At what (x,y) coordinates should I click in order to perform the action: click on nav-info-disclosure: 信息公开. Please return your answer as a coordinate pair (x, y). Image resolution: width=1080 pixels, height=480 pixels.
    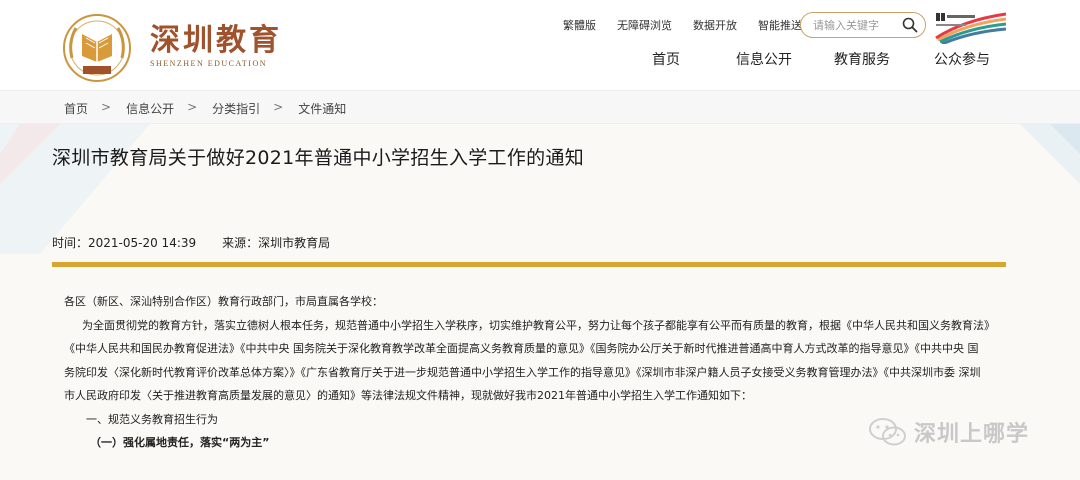
    Looking at the image, I should click on (764, 60).